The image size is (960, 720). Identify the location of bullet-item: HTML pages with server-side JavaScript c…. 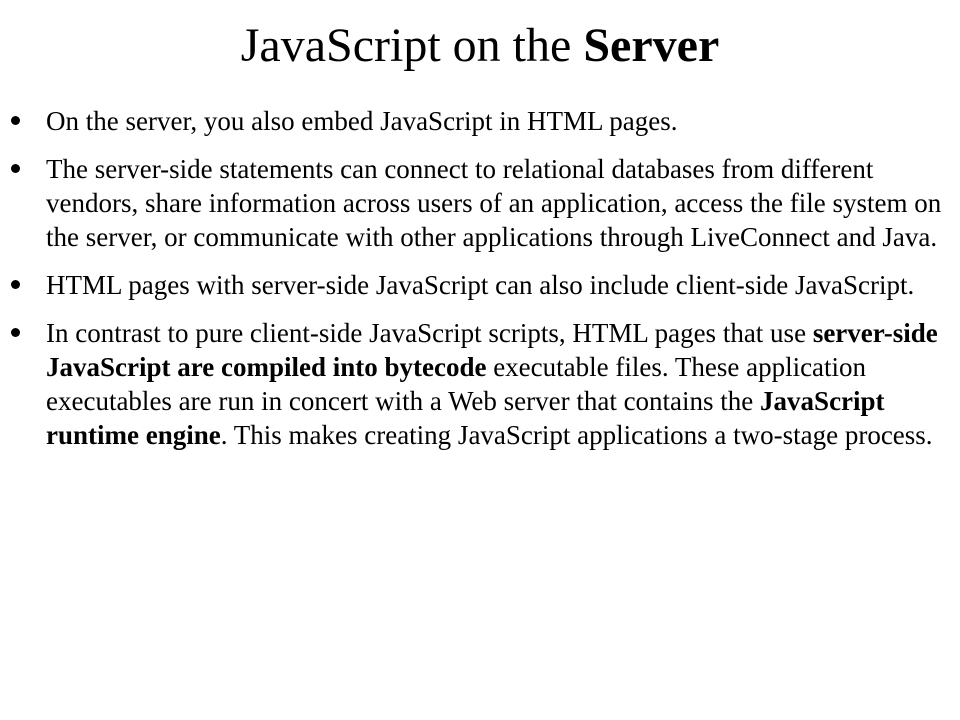
(480, 285).